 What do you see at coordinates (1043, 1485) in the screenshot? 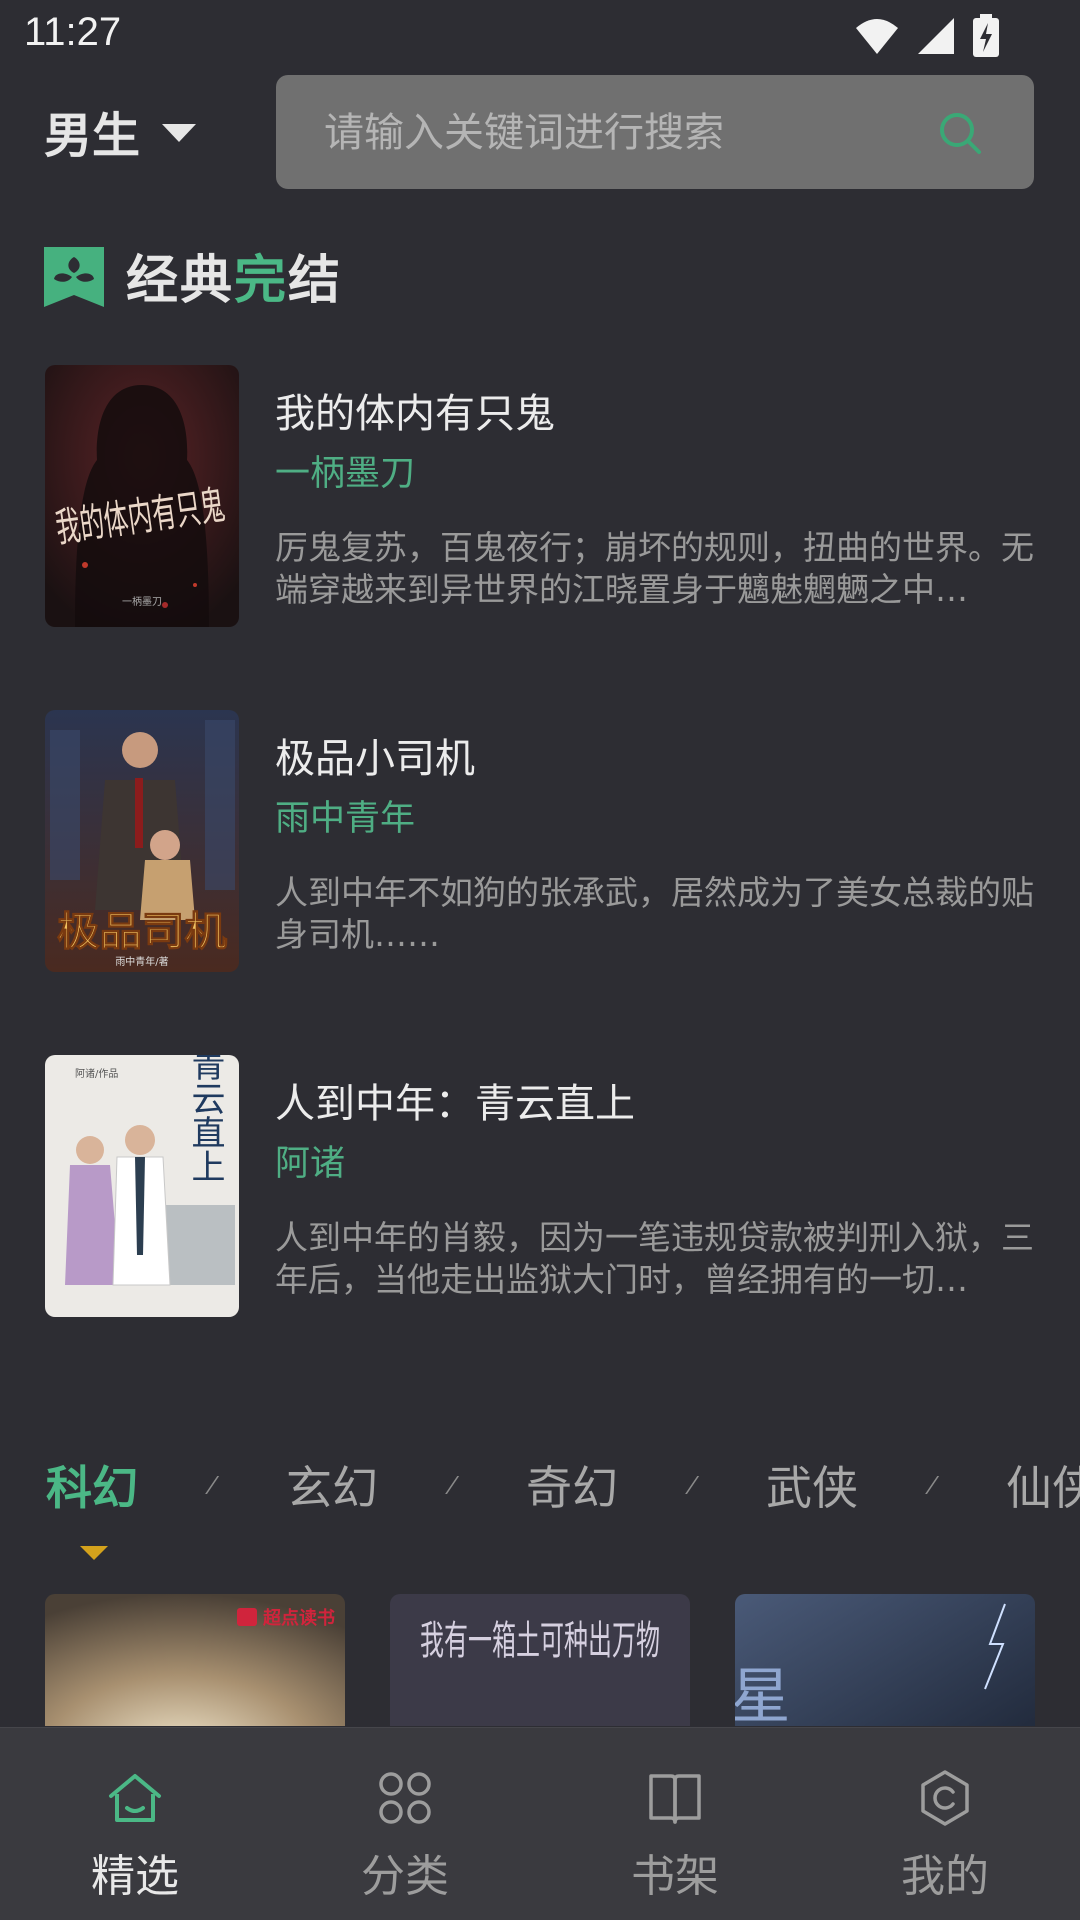
I see `tab-xianxia: 仙侠` at bounding box center [1043, 1485].